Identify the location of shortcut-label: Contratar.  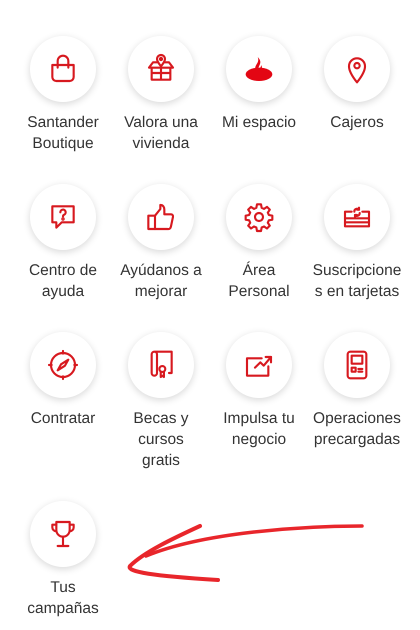
(63, 419).